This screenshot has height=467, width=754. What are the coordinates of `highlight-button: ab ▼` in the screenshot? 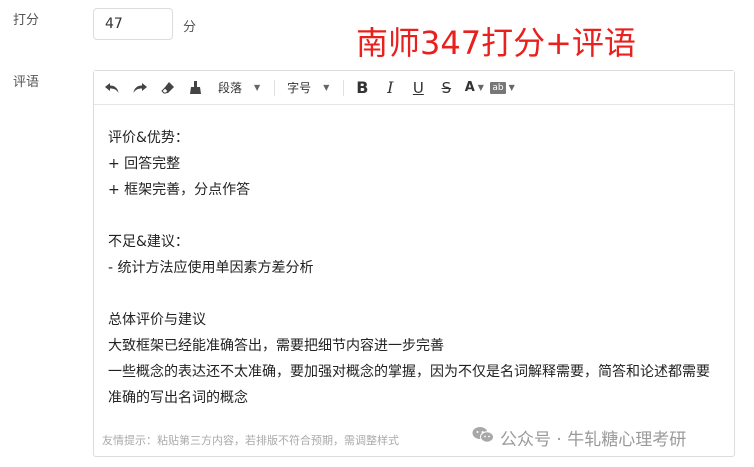 It's located at (502, 88).